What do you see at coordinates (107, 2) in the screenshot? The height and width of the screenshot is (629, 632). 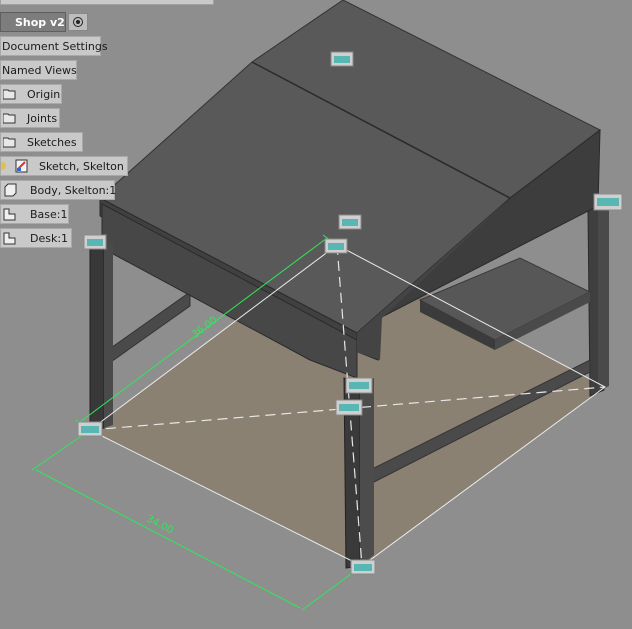 I see `browser-top-strip` at bounding box center [107, 2].